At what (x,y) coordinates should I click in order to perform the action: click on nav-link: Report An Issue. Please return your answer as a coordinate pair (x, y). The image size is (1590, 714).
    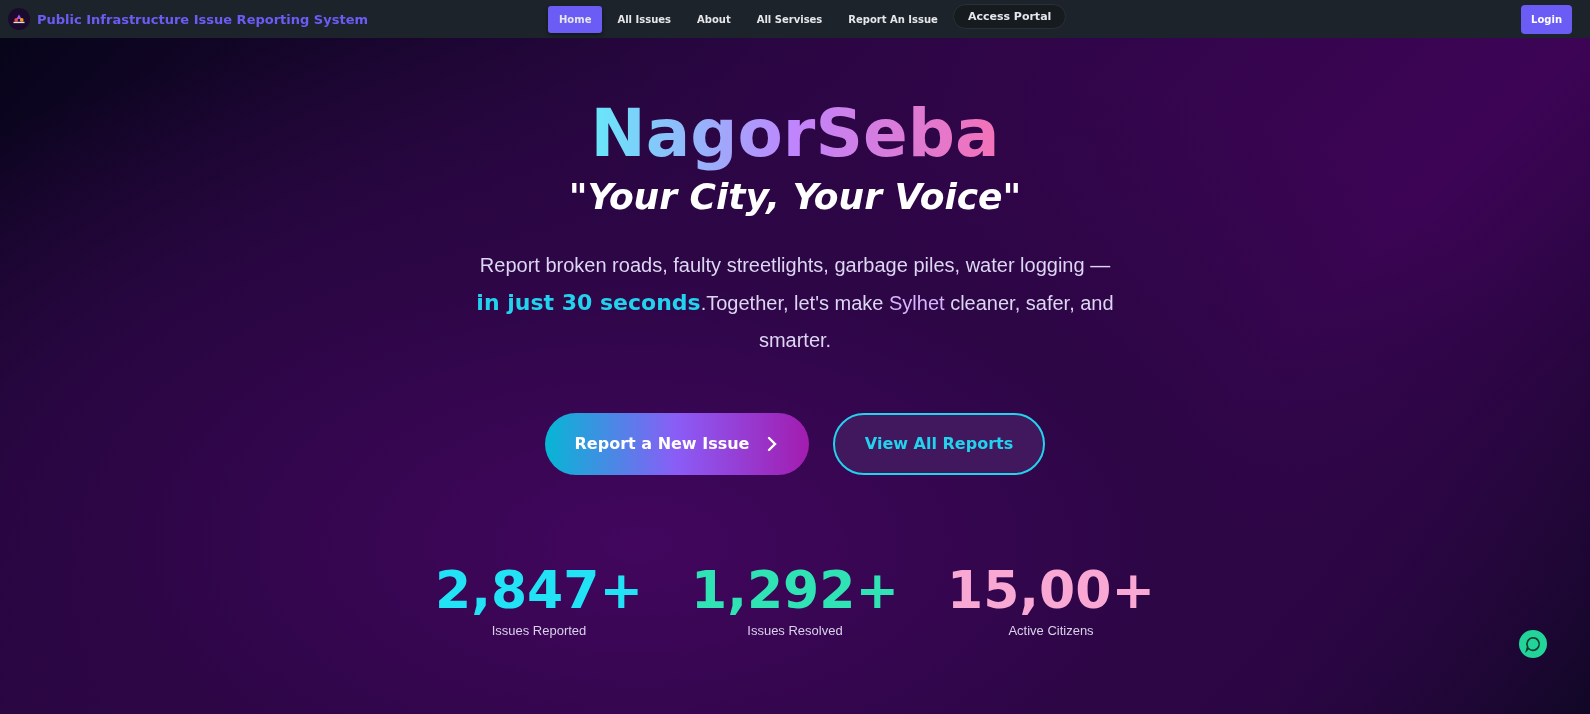
    Looking at the image, I should click on (893, 19).